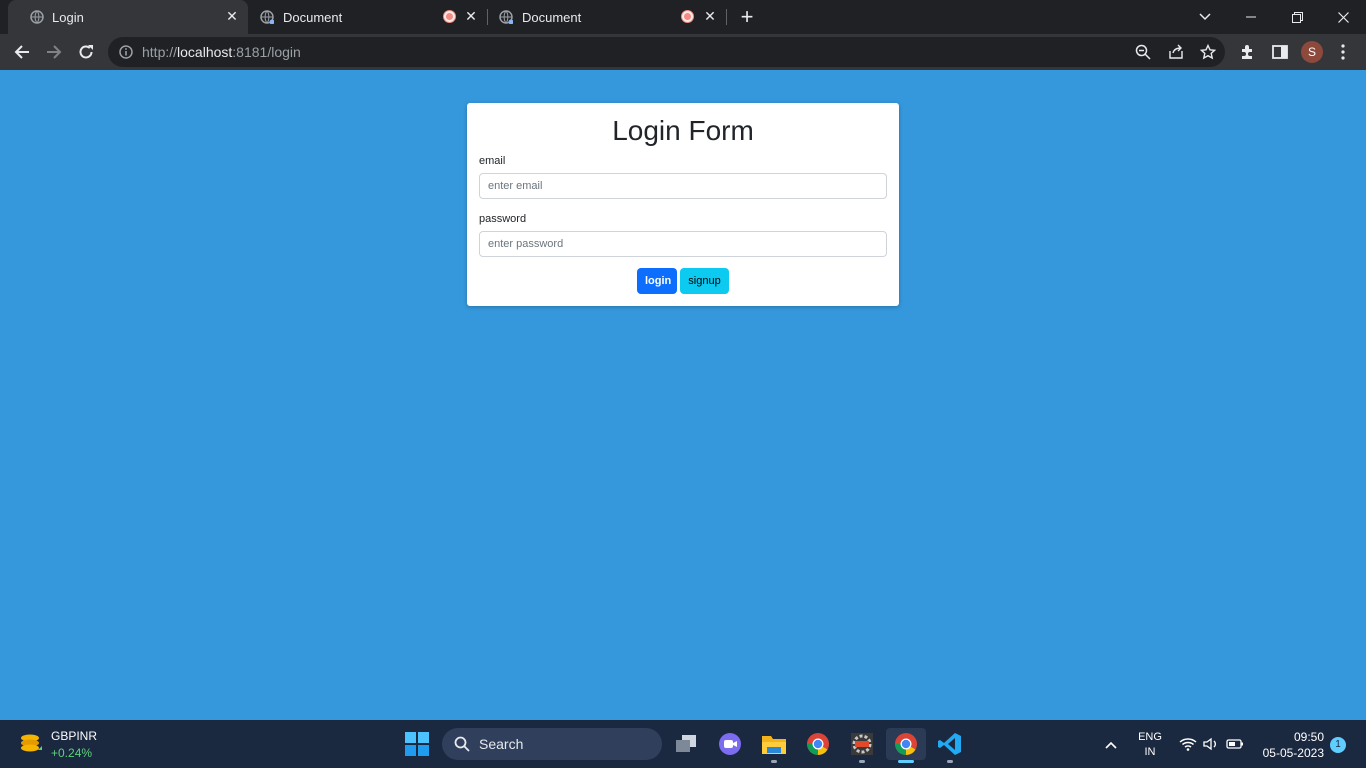  What do you see at coordinates (417, 744) in the screenshot?
I see `windows-start-icon` at bounding box center [417, 744].